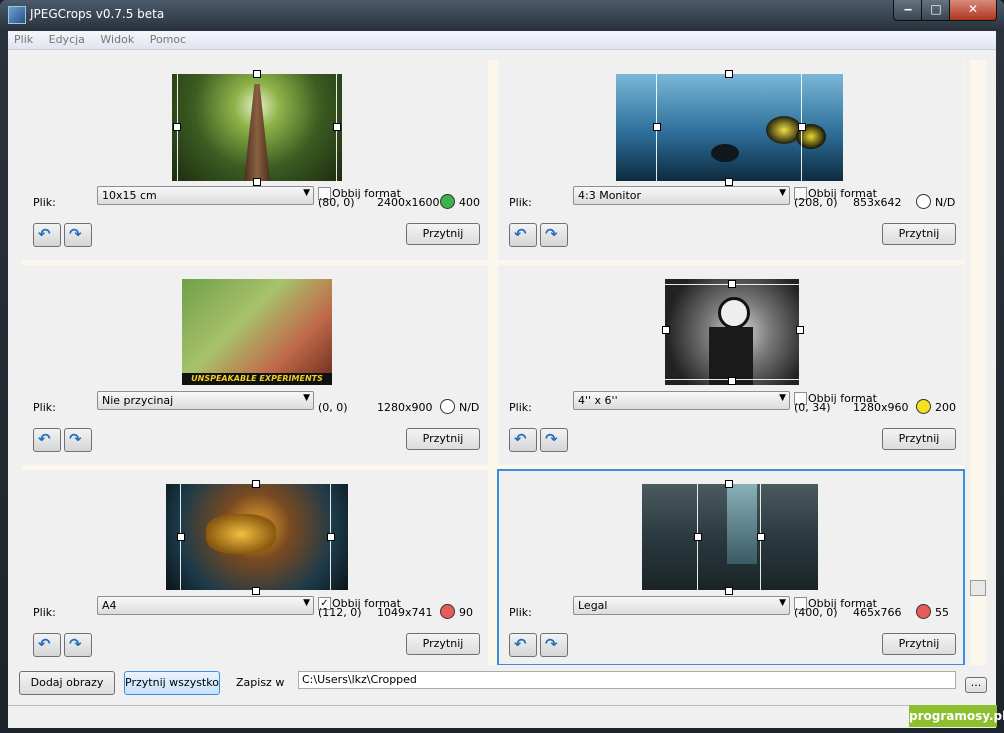 Image resolution: width=1004 pixels, height=733 pixels. Describe the element at coordinates (17, 15) in the screenshot. I see `app-icon` at that location.